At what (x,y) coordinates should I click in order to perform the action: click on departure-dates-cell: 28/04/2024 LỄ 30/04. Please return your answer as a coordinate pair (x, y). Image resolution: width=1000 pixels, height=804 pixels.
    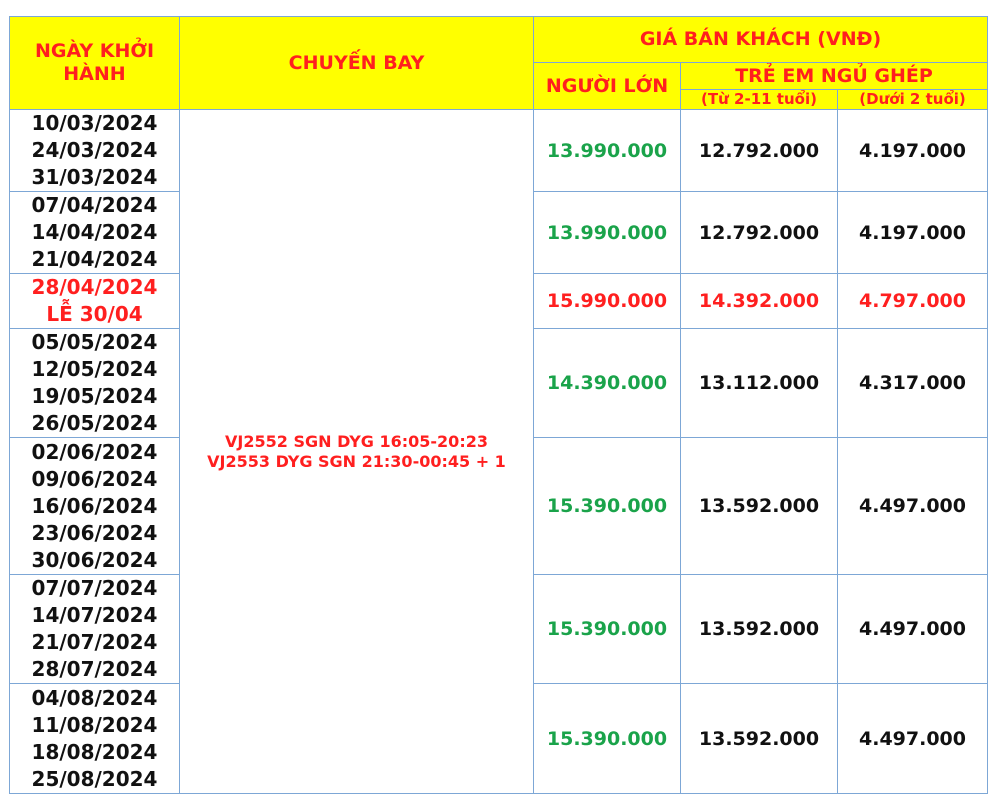
    Looking at the image, I should click on (94, 301).